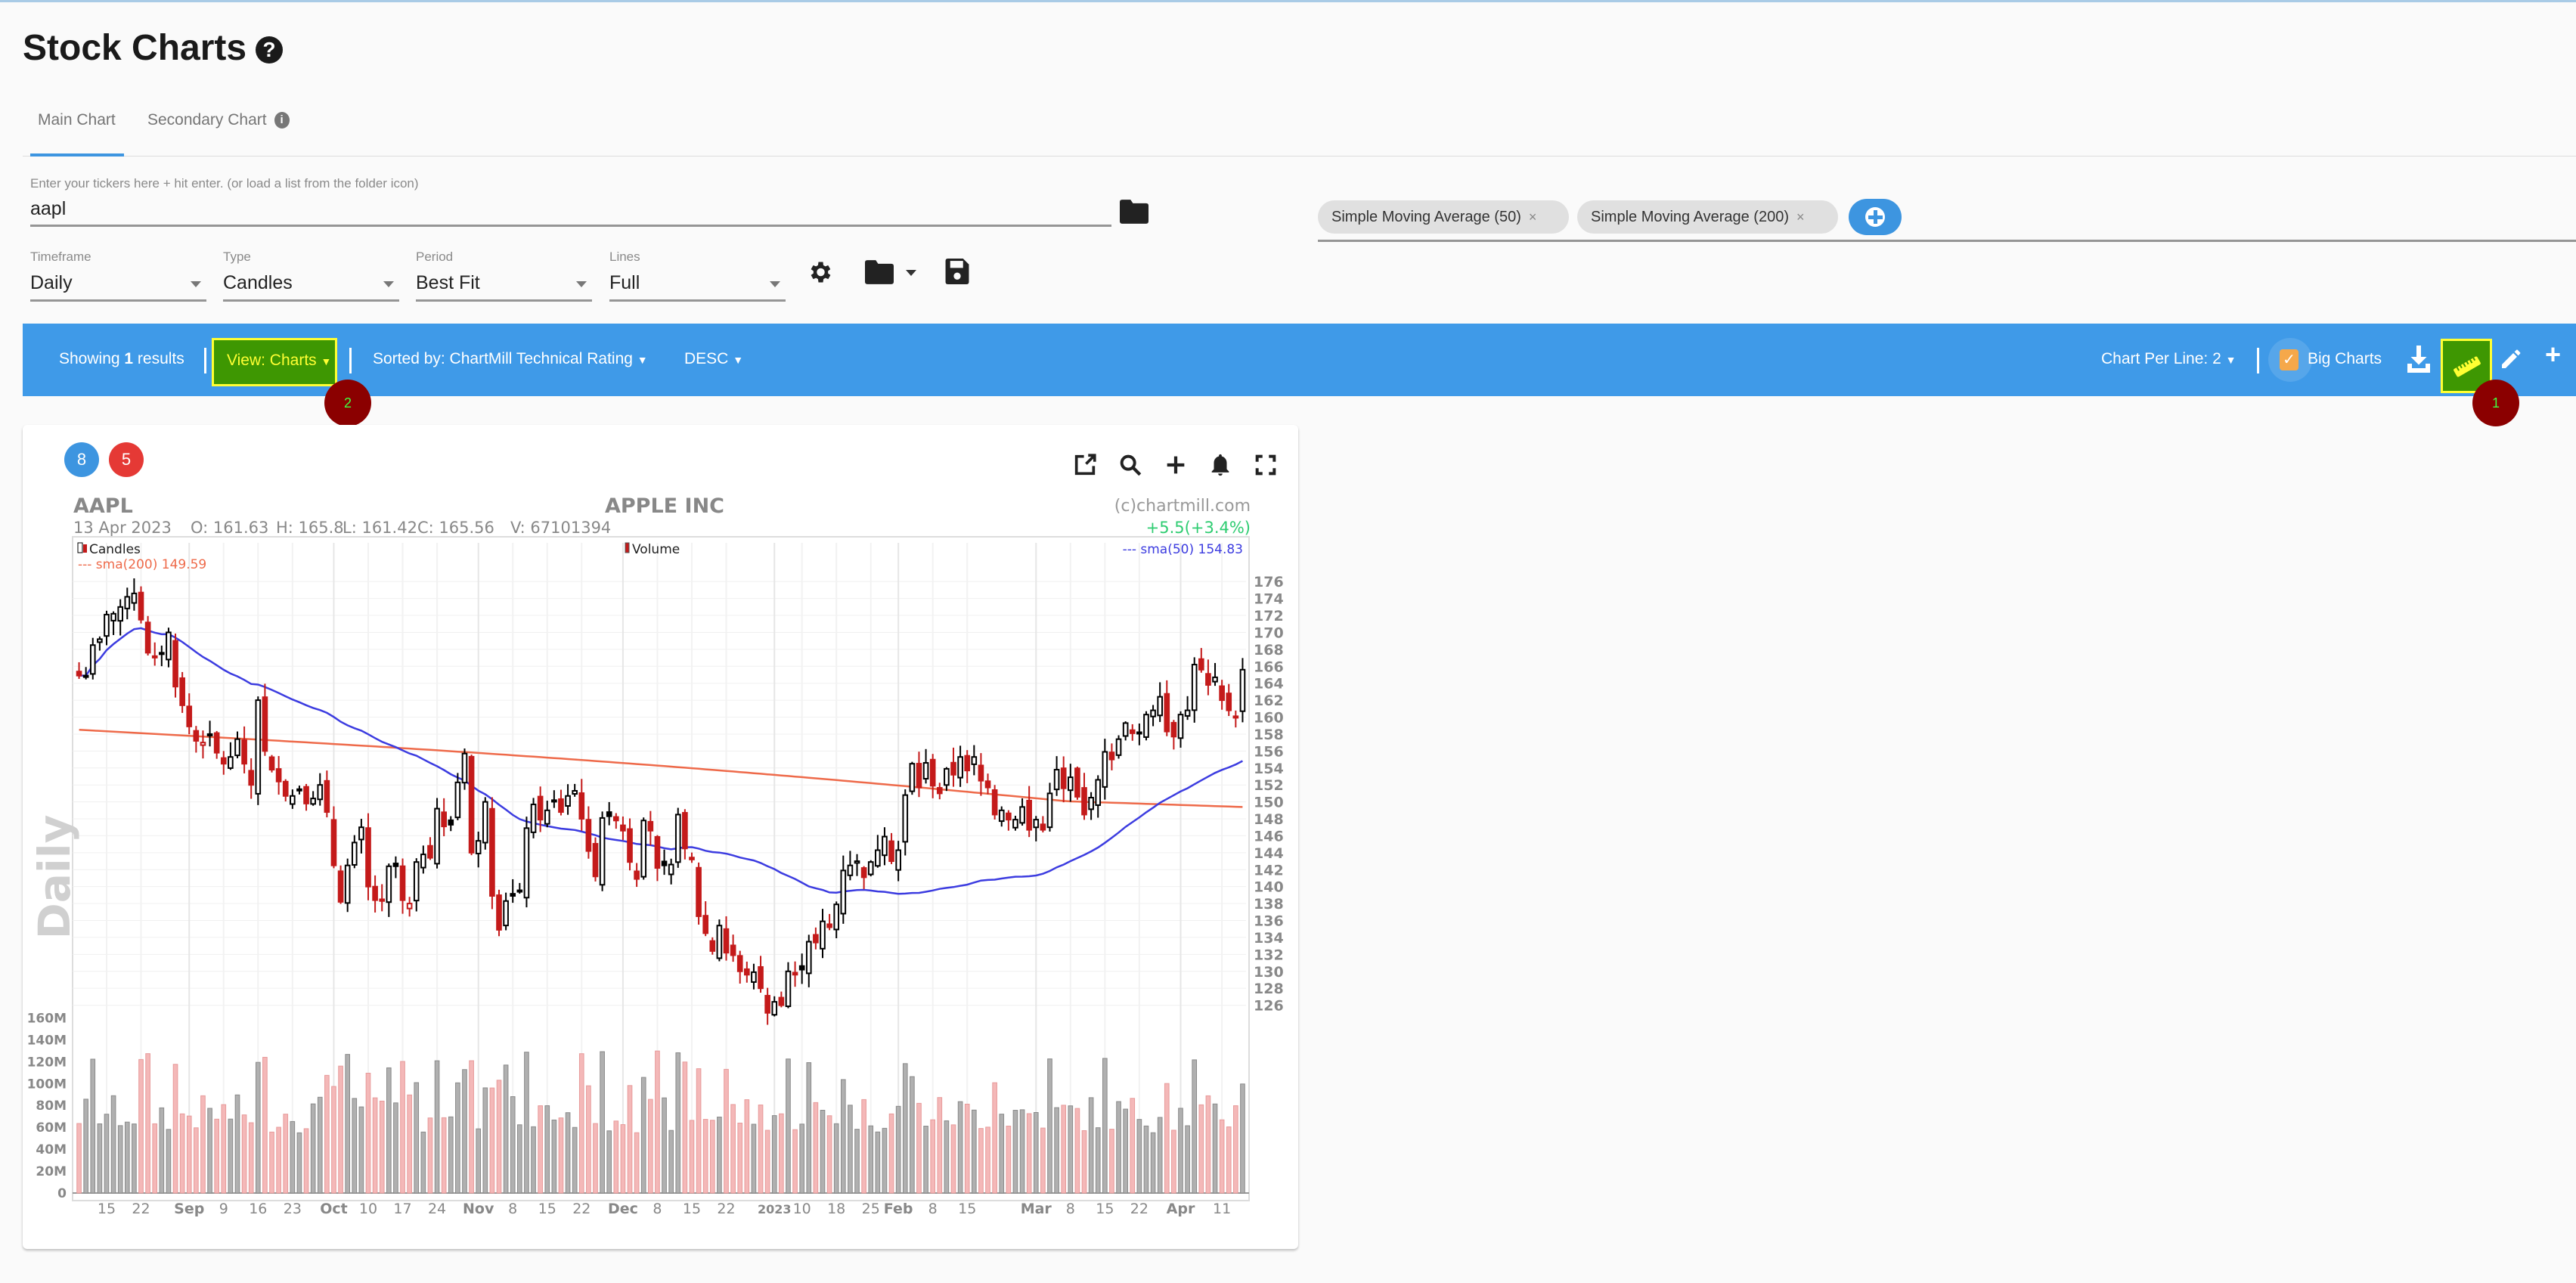 This screenshot has height=1283, width=2576. I want to click on big-charts-checkbox: ✓, so click(2289, 359).